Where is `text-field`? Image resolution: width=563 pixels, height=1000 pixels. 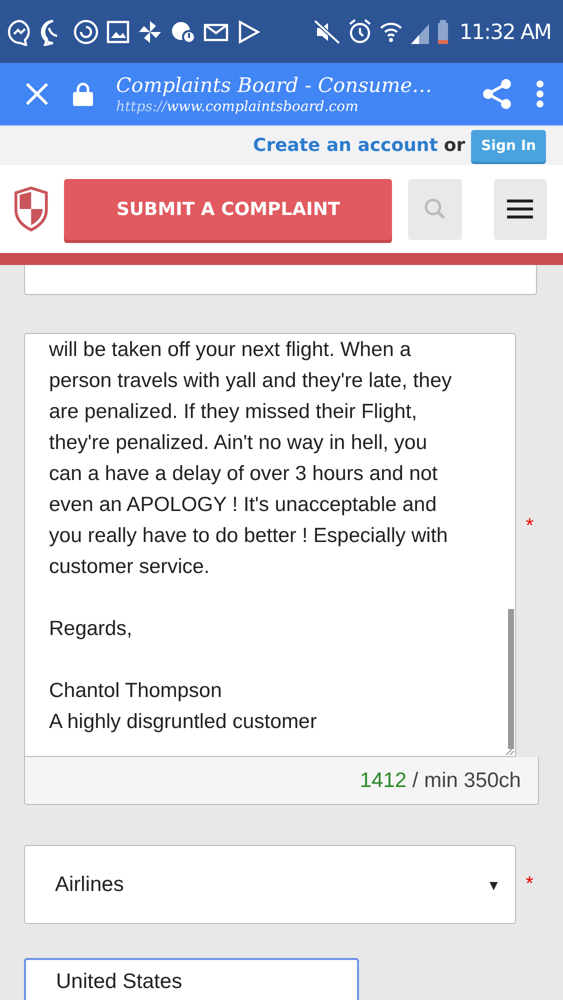
text-field is located at coordinates (280, 280).